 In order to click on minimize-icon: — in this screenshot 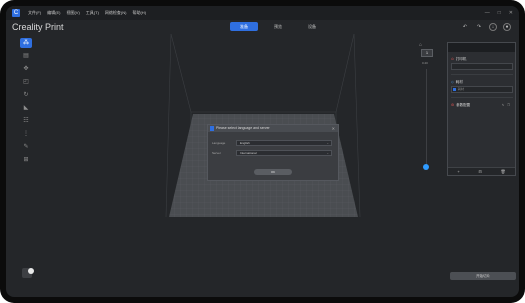, I will do `click(487, 13)`.